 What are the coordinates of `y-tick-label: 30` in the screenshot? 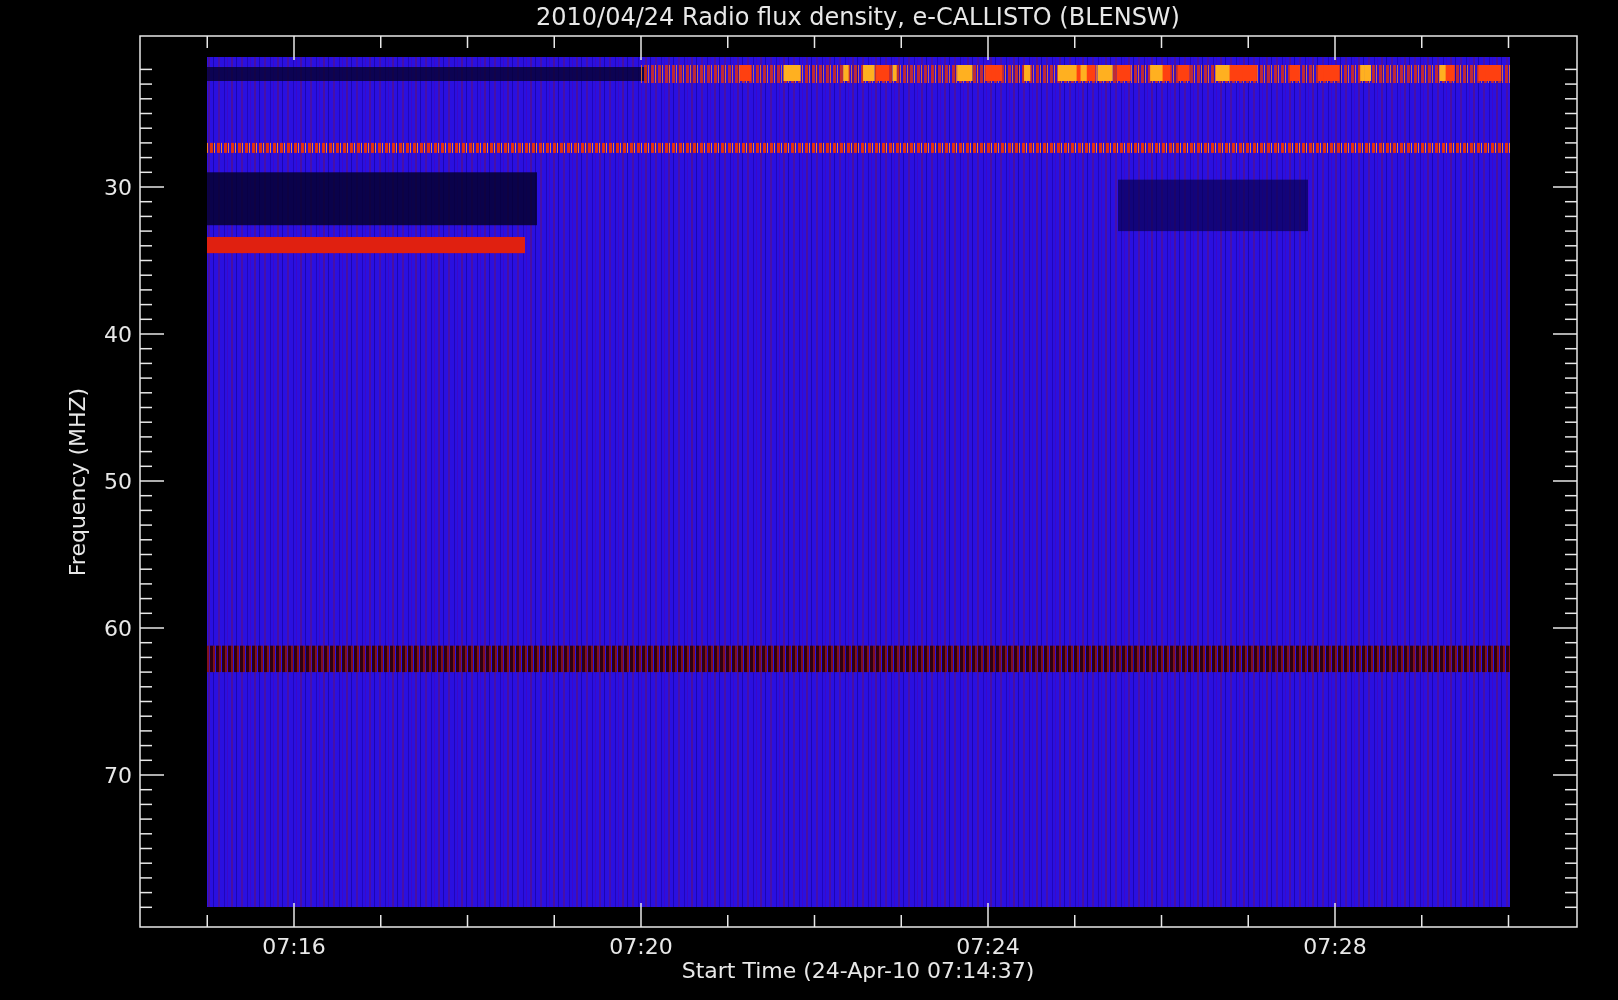 It's located at (118, 187).